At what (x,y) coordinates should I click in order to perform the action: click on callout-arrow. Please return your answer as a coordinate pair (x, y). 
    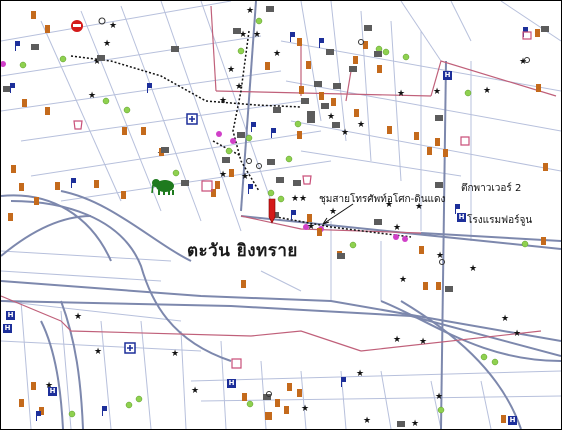
    Looking at the image, I should click on (338, 214).